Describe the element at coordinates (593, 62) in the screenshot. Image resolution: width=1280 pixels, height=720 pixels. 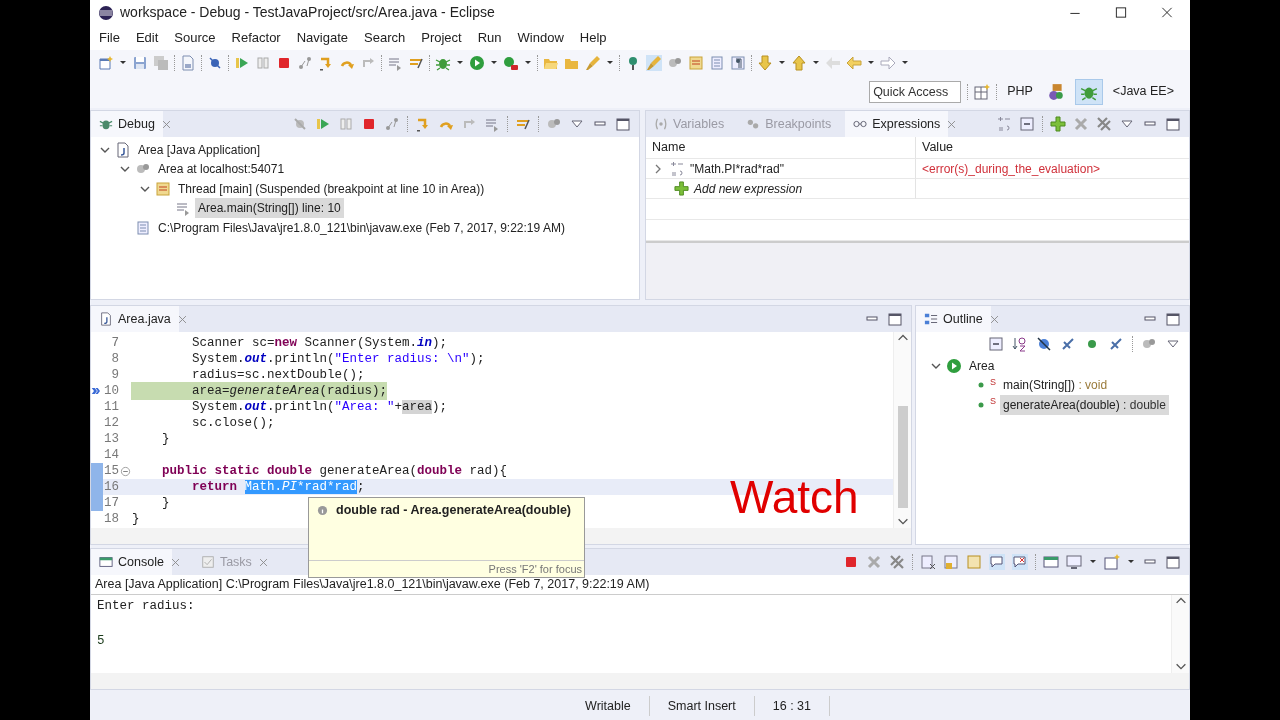
I see `brush-icon` at that location.